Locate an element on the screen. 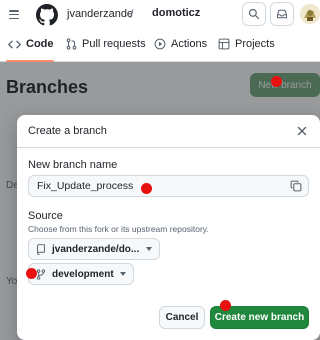 The image size is (320, 340). tab-code-label: Code is located at coordinates (40, 44).